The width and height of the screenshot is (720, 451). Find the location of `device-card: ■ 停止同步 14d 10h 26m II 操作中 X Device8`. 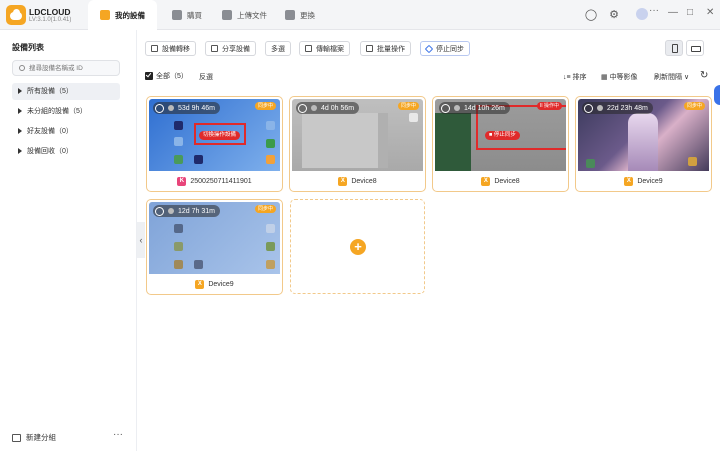

device-card: ■ 停止同步 14d 10h 26m II 操作中 X Device8 is located at coordinates (500, 144).